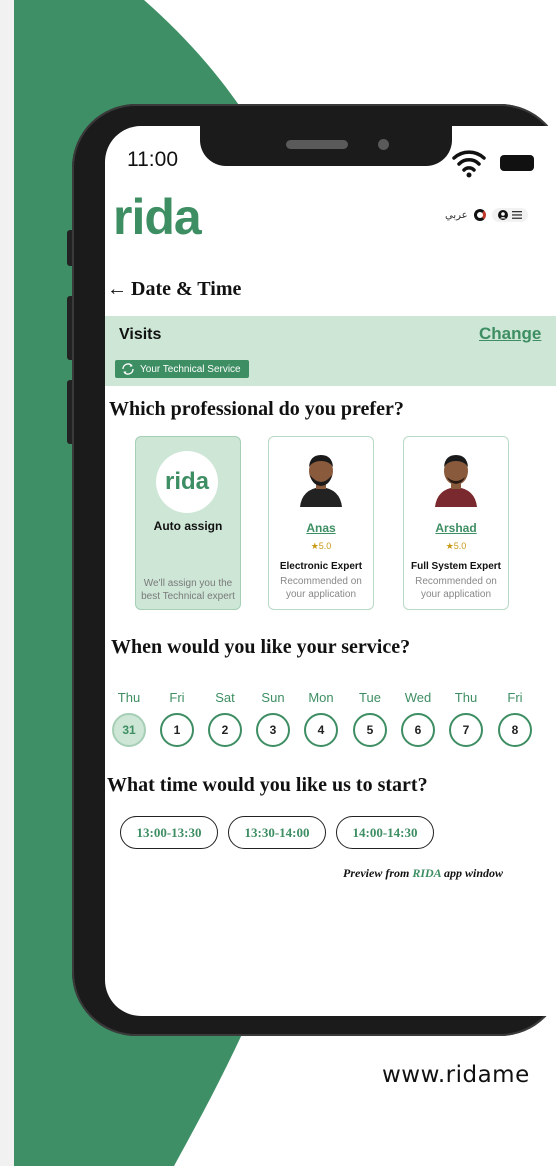 The height and width of the screenshot is (1166, 556). What do you see at coordinates (510, 334) in the screenshot?
I see `change-link: Change` at bounding box center [510, 334].